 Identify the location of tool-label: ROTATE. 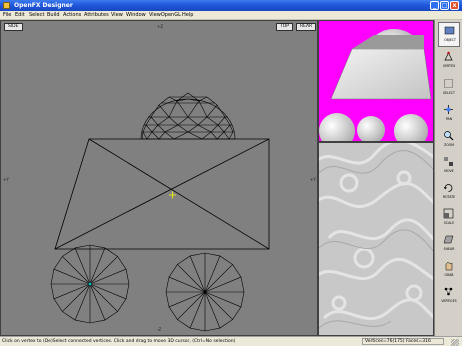
(449, 197).